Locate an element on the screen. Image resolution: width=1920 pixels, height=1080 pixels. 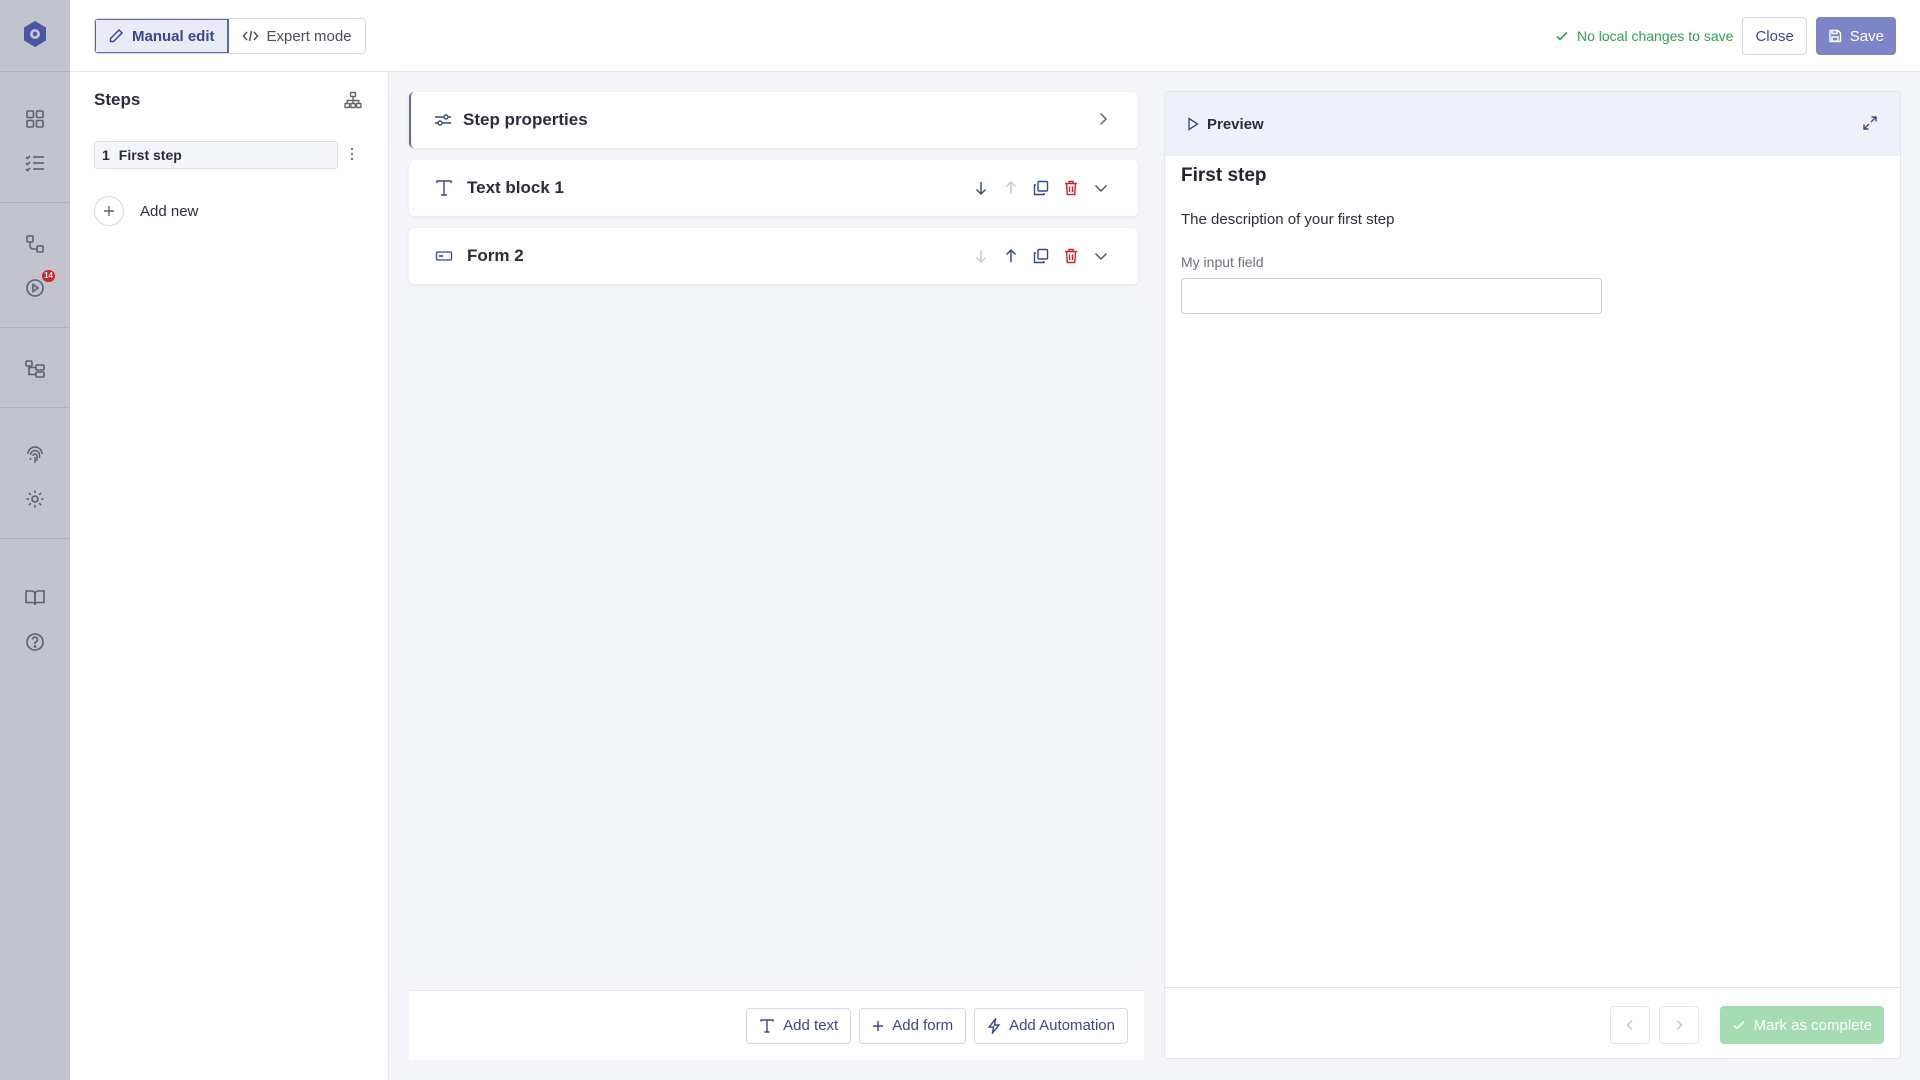
mark-as-complete-button: Mark as complete is located at coordinates (1801, 1025).